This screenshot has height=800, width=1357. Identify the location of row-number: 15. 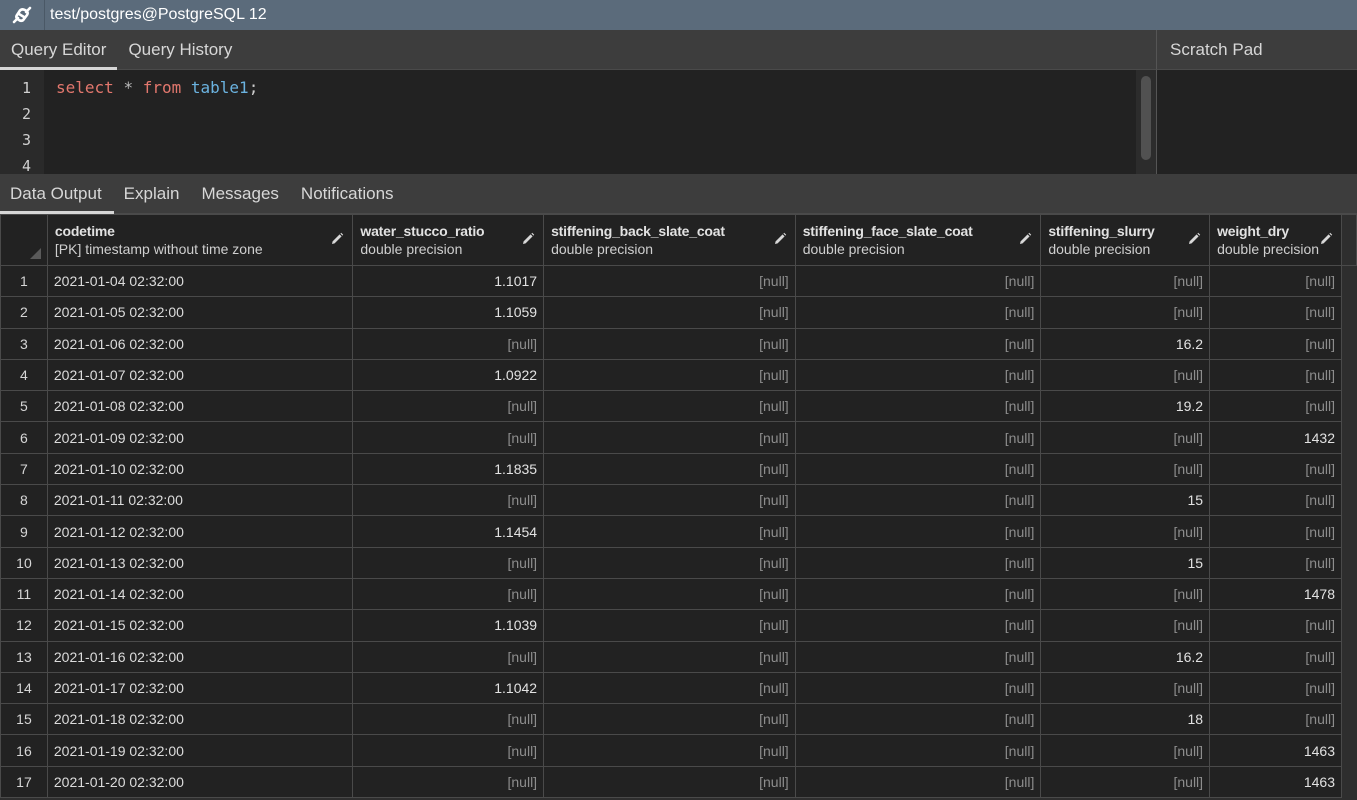
(24, 719).